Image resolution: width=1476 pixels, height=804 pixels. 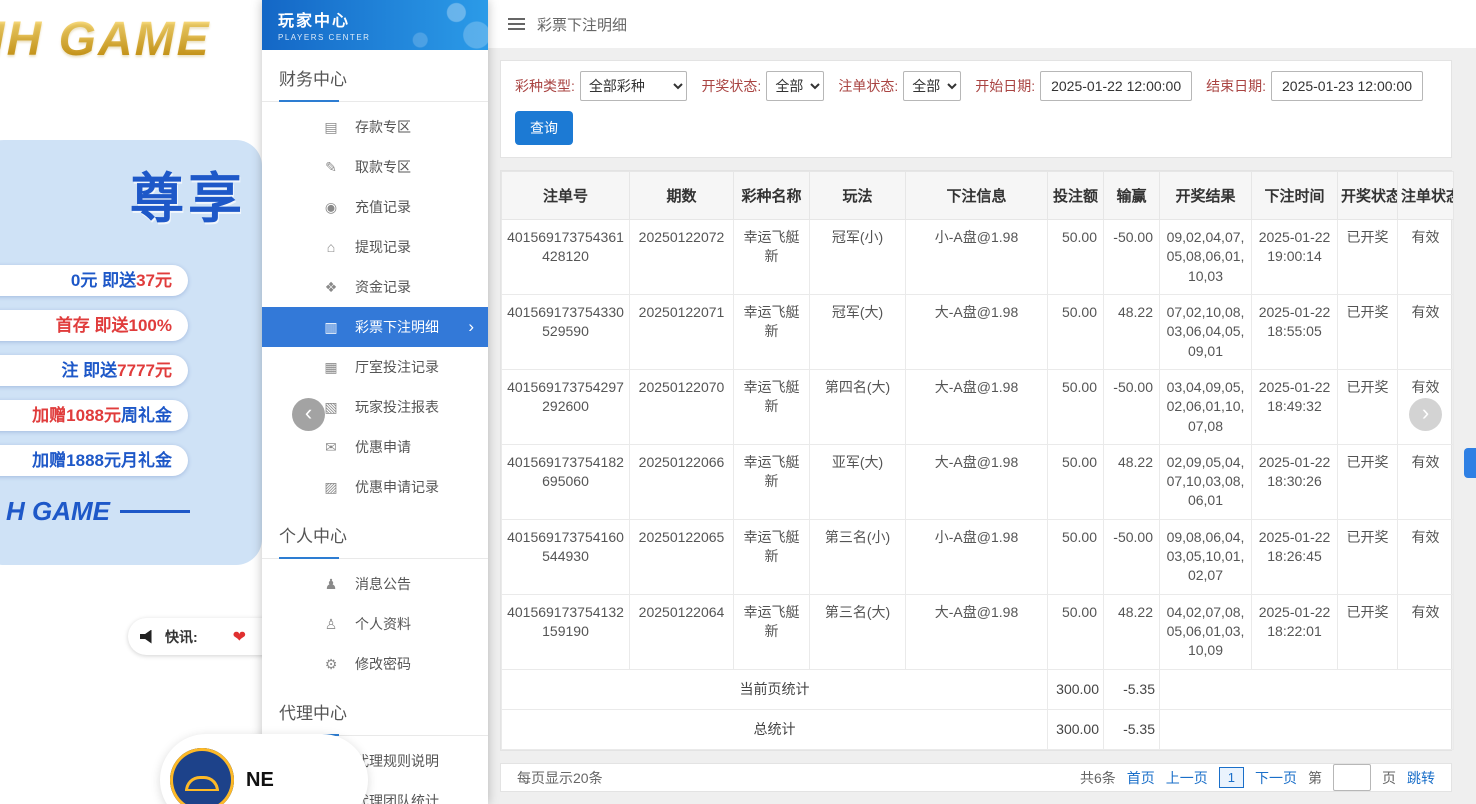 I want to click on page-number-input, so click(x=1352, y=778).